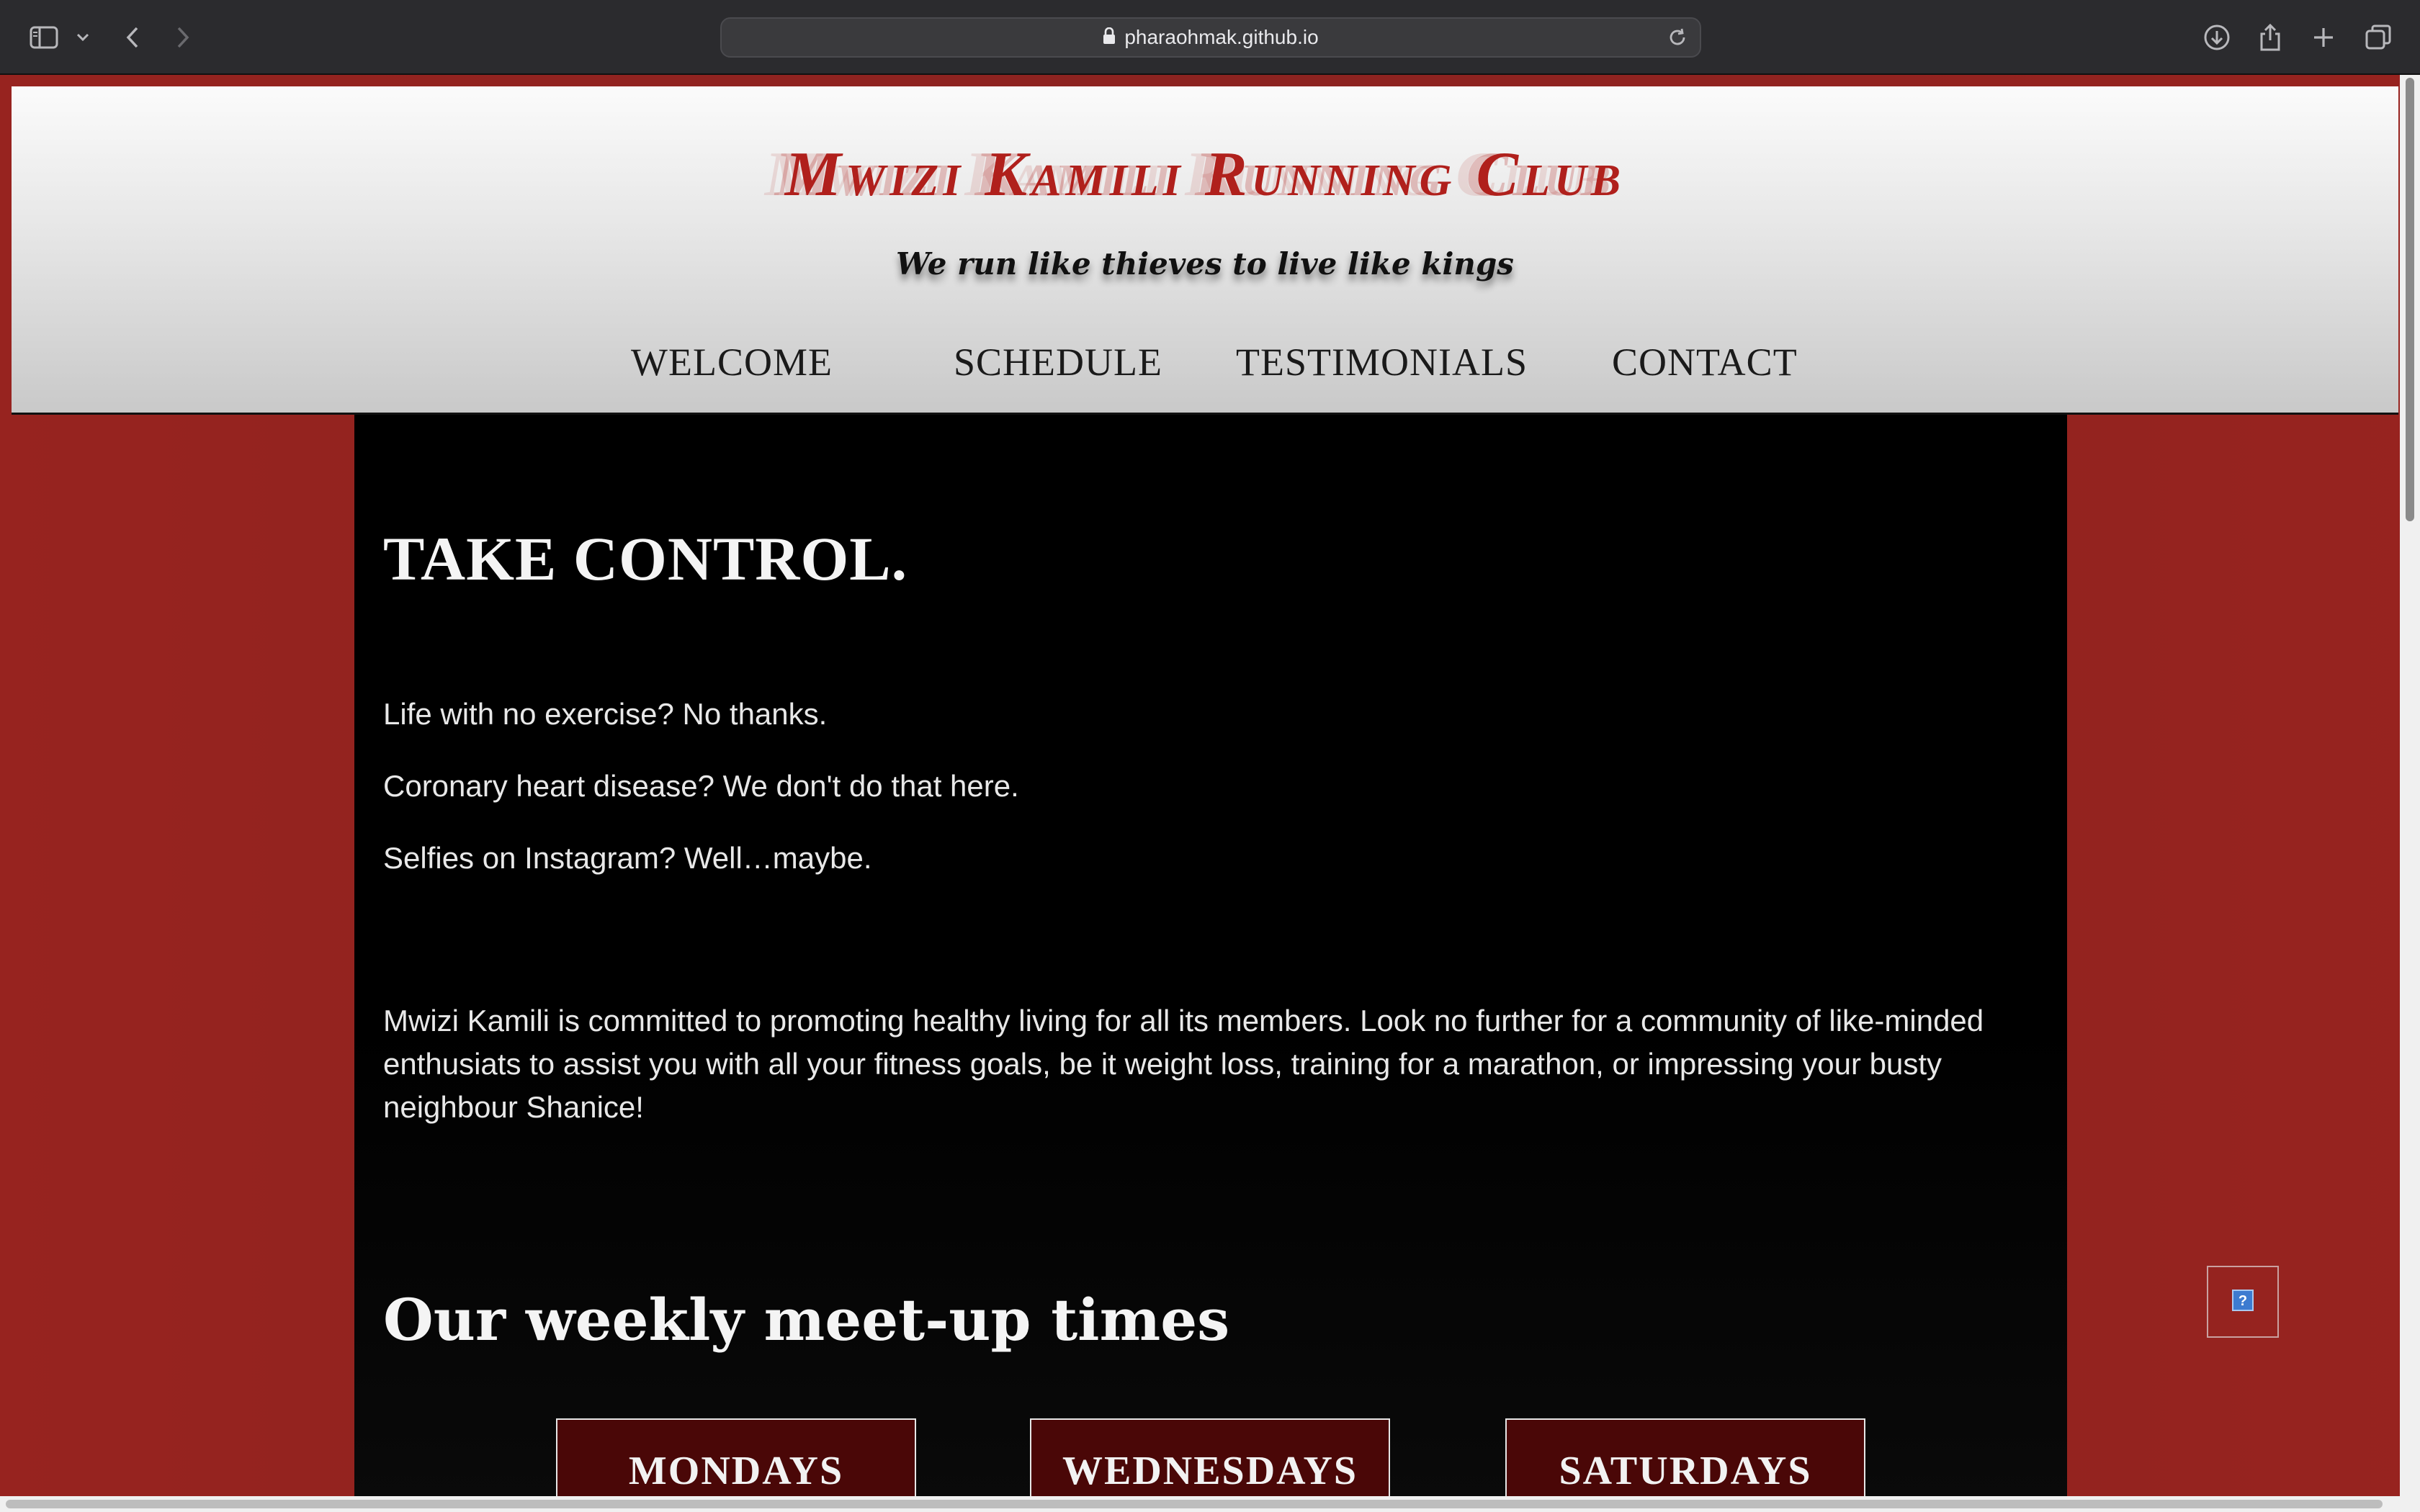 Image resolution: width=2420 pixels, height=1512 pixels. What do you see at coordinates (1221, 37) in the screenshot?
I see `url-text: pharaohmak.github.io` at bounding box center [1221, 37].